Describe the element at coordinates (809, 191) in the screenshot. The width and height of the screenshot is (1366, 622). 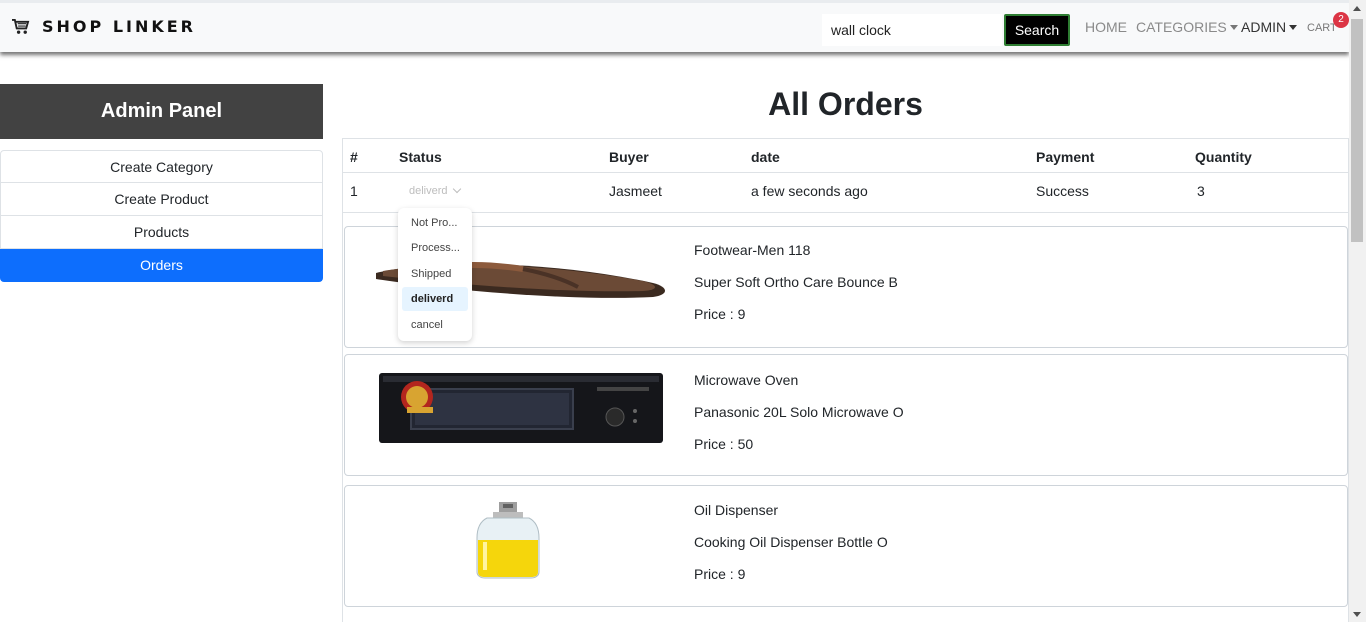
I see `order-date: a few seconds ago` at that location.